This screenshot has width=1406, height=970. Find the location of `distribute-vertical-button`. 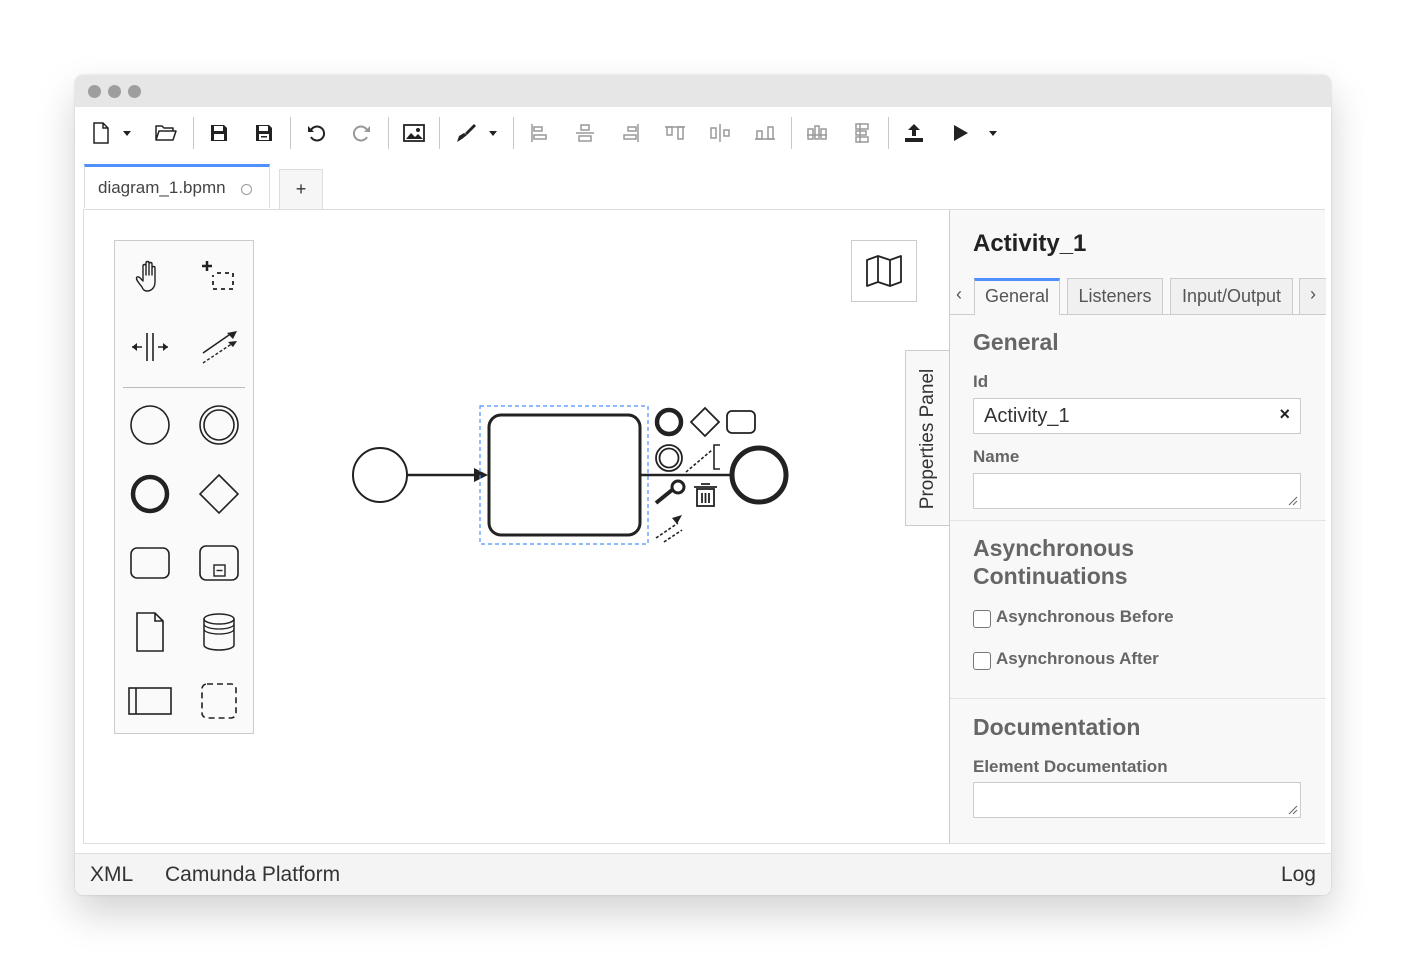

distribute-vertical-button is located at coordinates (862, 133).